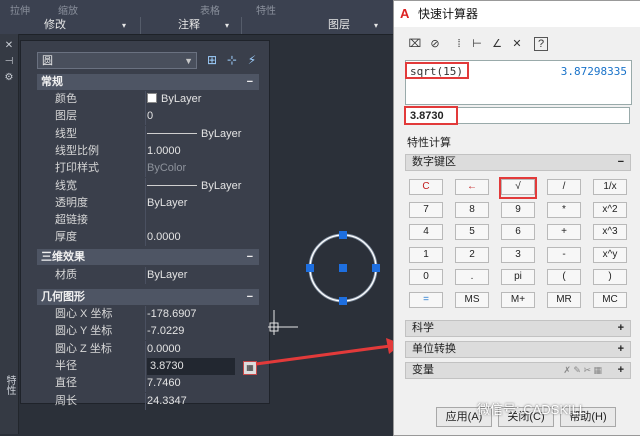  Describe the element at coordinates (435, 44) in the screenshot. I see `clear-history-icon: ⊘` at that location.